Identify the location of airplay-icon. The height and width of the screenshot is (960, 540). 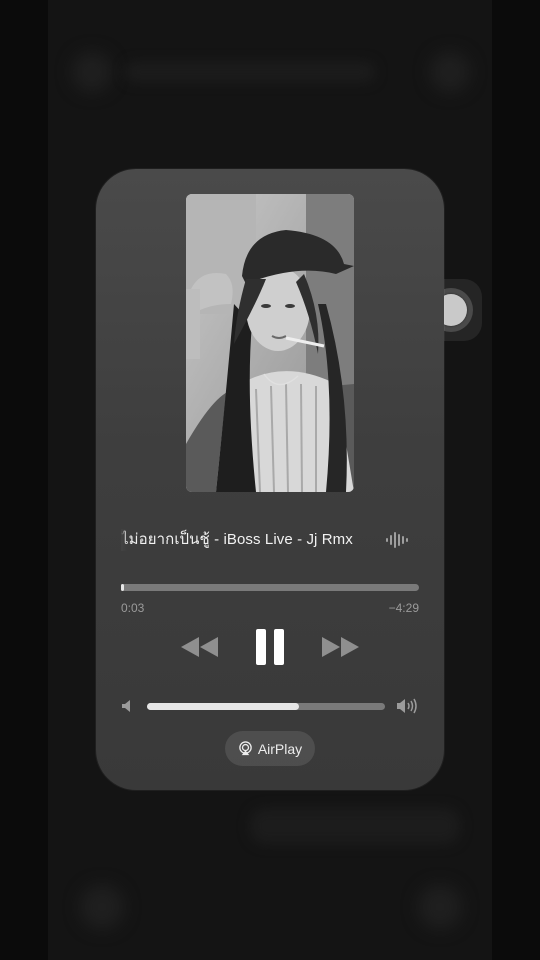
(245, 748).